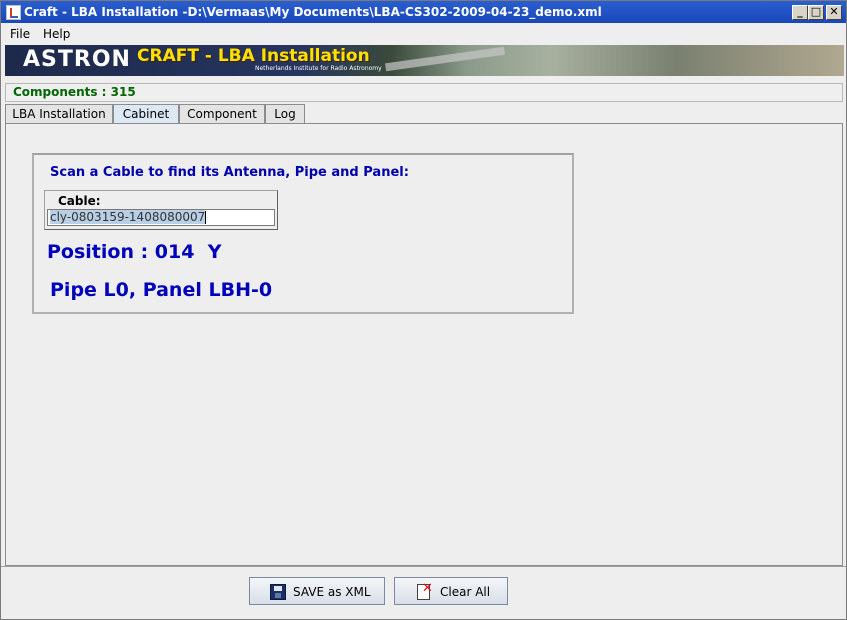 The height and width of the screenshot is (620, 847). Describe the element at coordinates (146, 114) in the screenshot. I see `tab-cabinet: Cabinet` at that location.